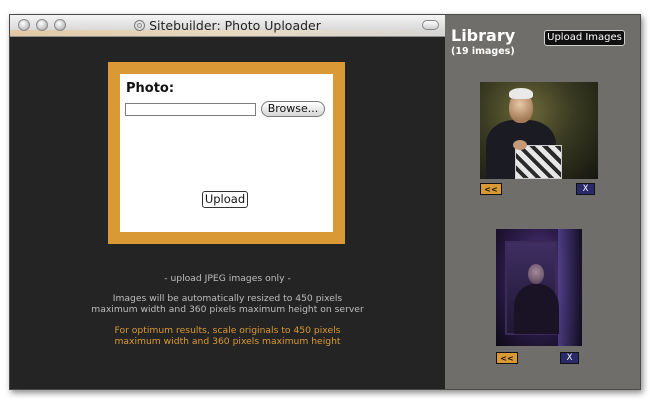  I want to click on window-title-wrap: Sitebuilder: Photo Uploader, so click(227, 25).